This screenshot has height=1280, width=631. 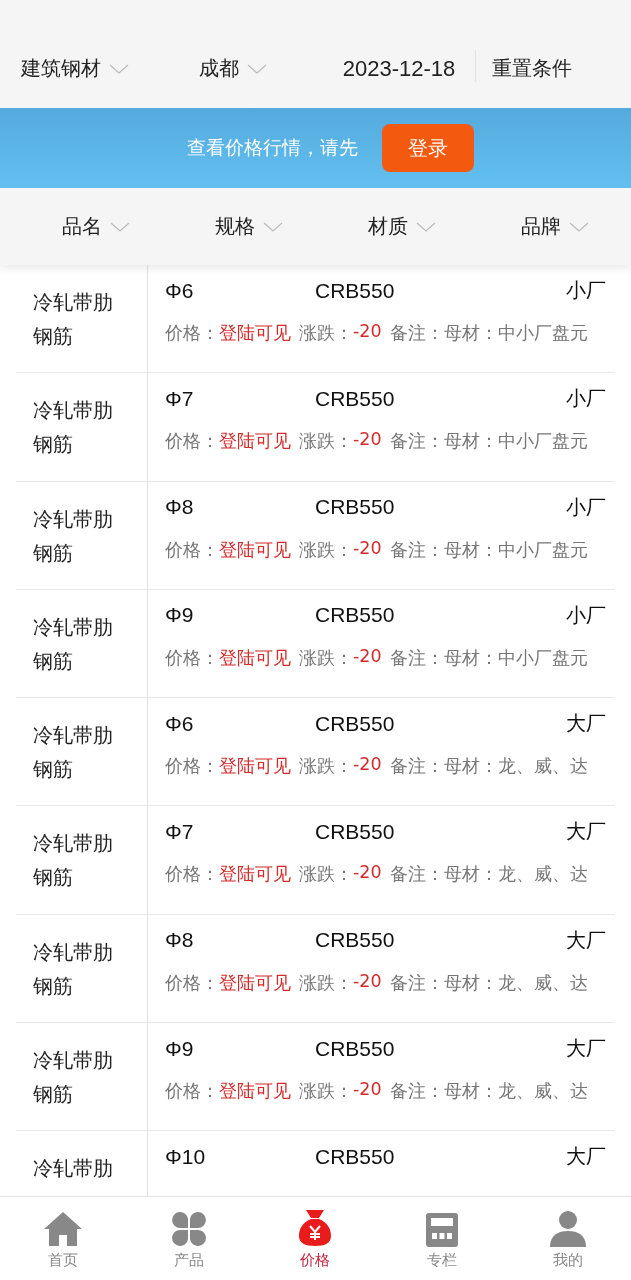 What do you see at coordinates (399, 69) in the screenshot?
I see `date-picker: 2023-12-18` at bounding box center [399, 69].